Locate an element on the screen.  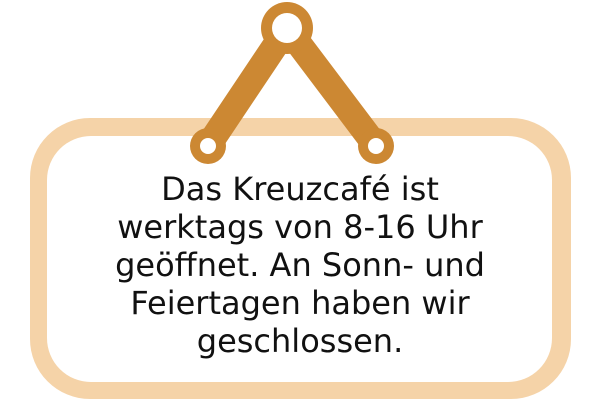
sign-message-line: Das Kreuzcafé ist is located at coordinates (300, 189).